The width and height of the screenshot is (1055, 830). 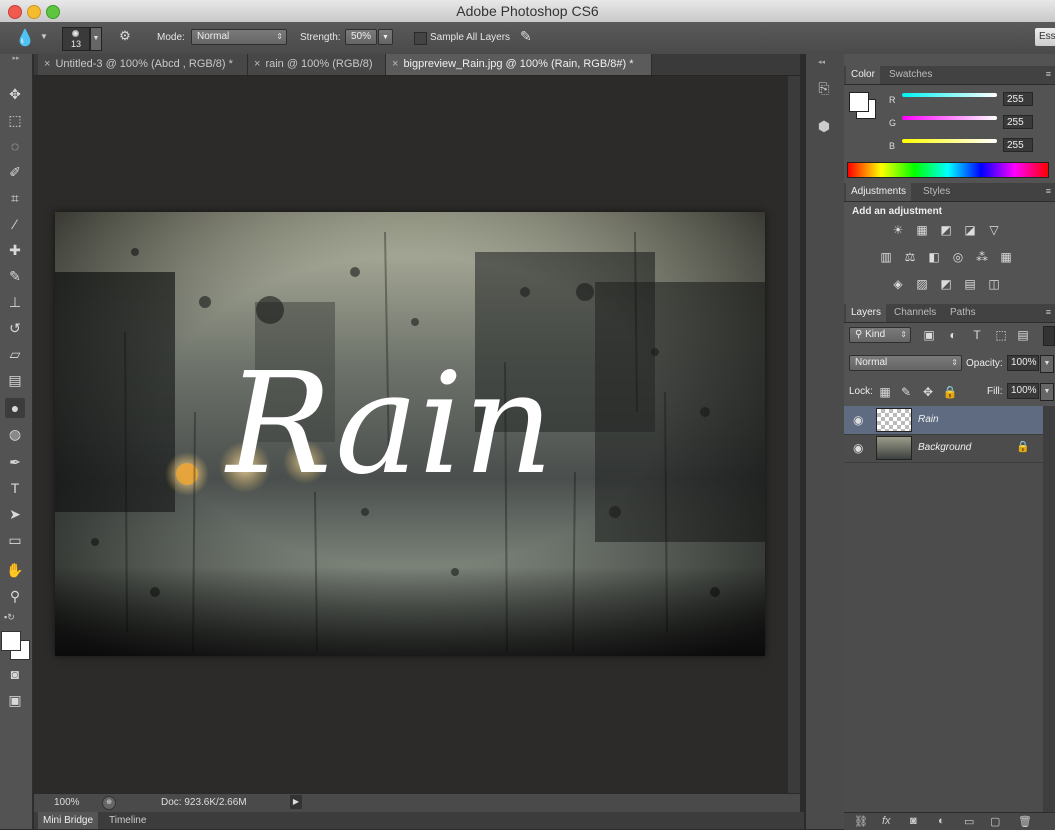 I want to click on layer-row-background: ◉ Background 🔒, so click(x=943, y=448).